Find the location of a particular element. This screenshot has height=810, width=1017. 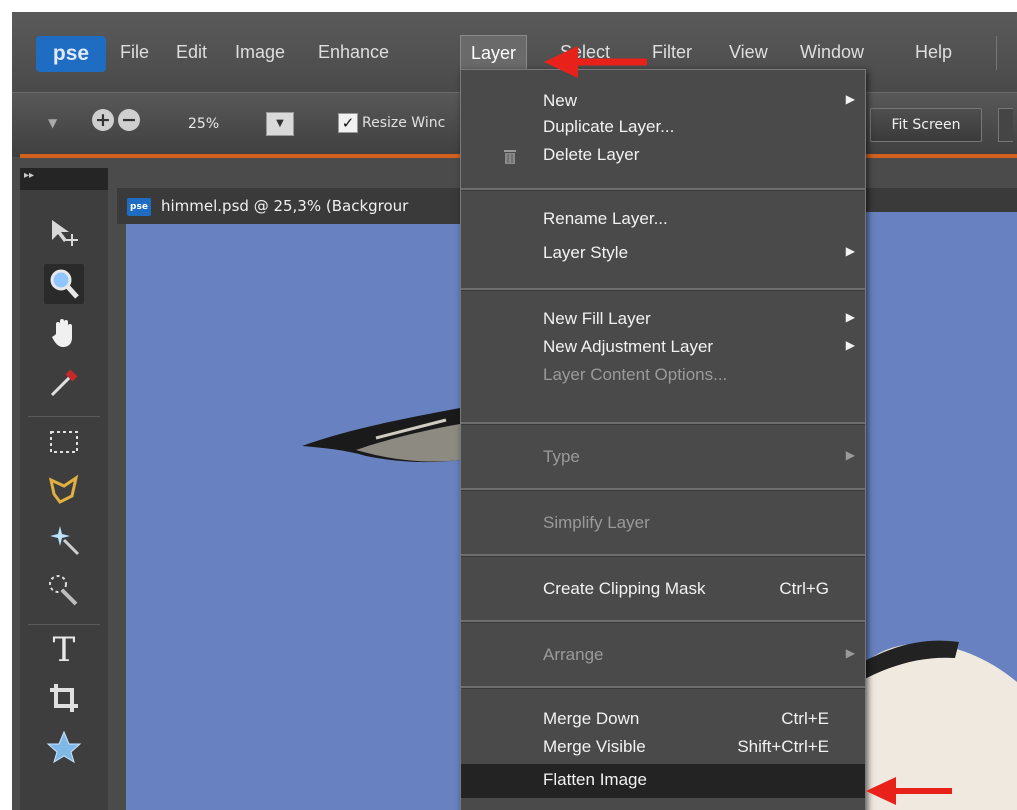

resize-windows-label: Resize Winc is located at coordinates (404, 123).